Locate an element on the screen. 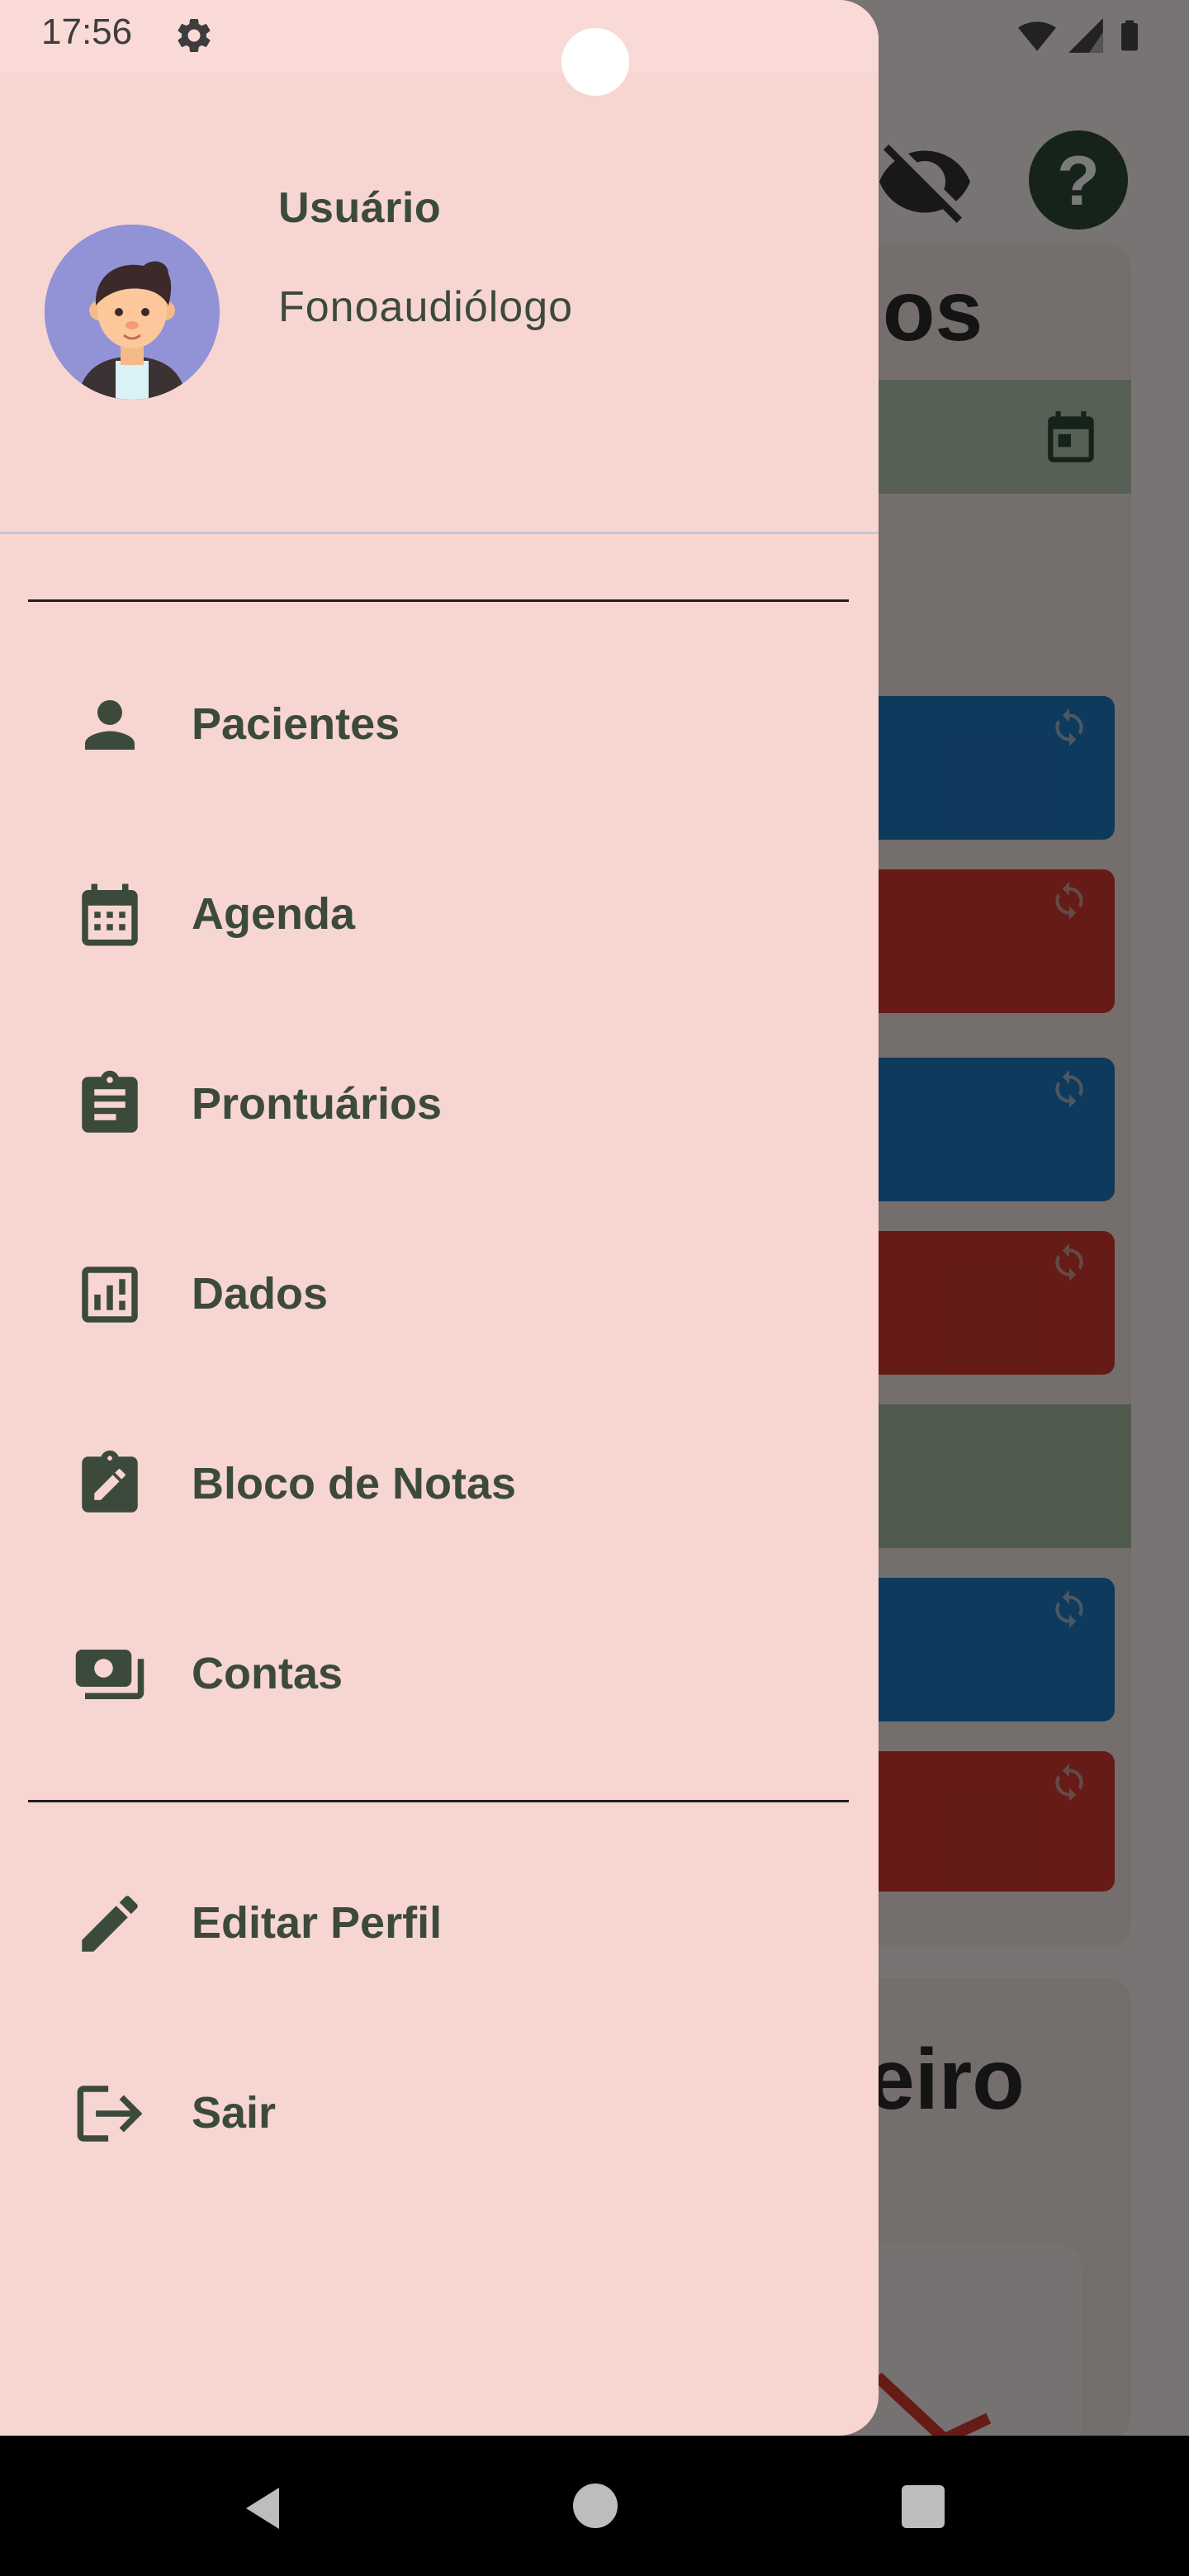 This screenshot has height=2576, width=1189. system-navigation-bar is located at coordinates (594, 2506).